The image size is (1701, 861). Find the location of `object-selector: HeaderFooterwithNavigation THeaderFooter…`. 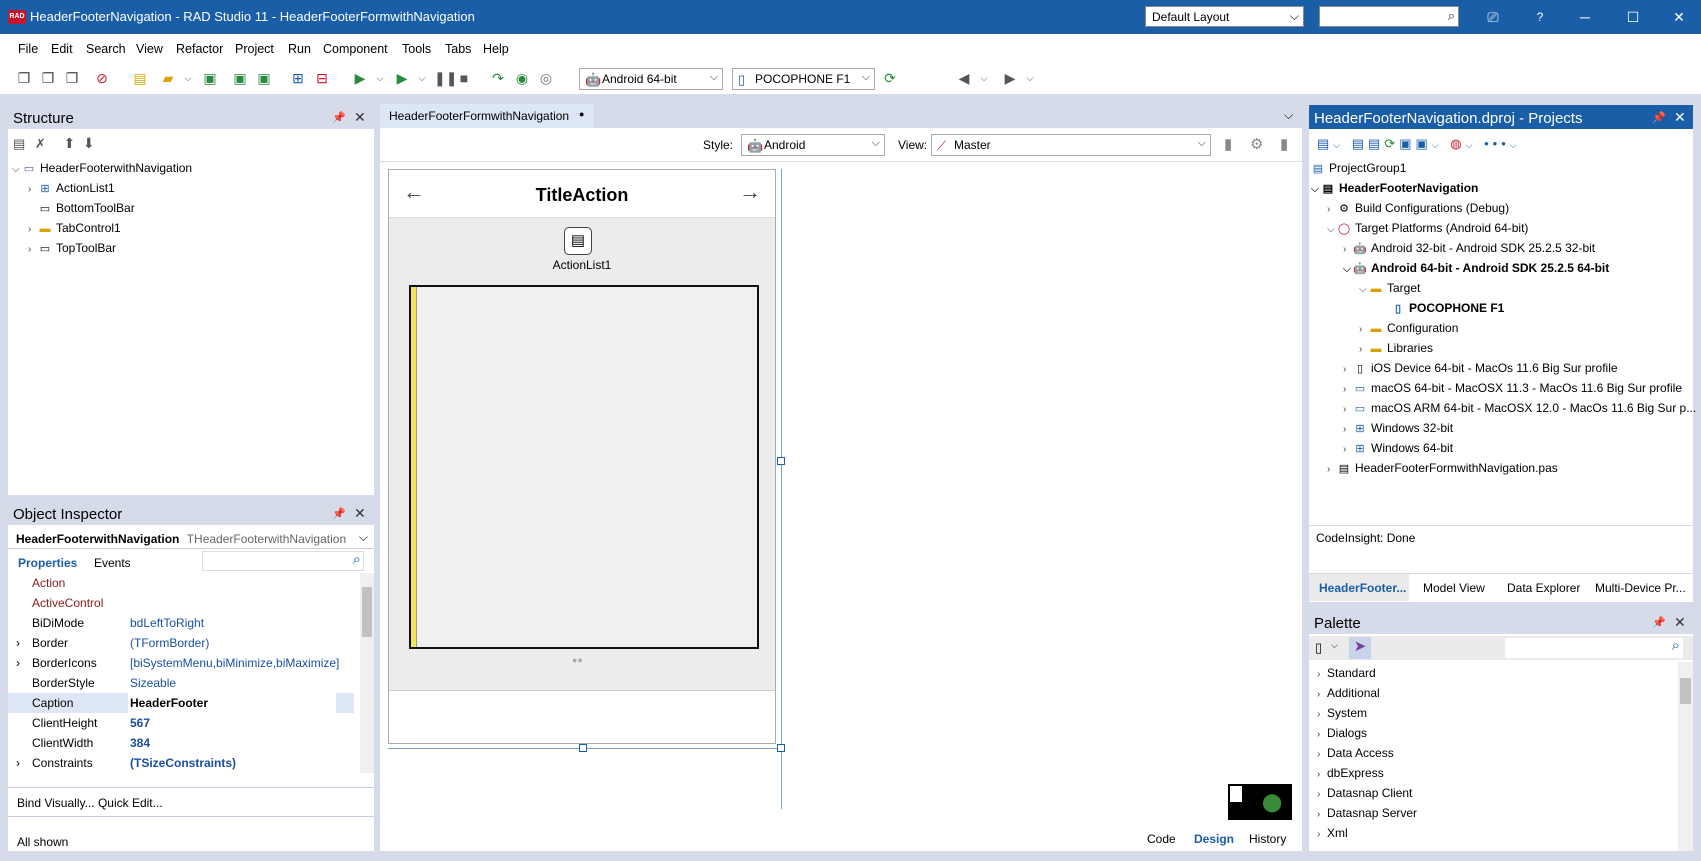

object-selector: HeaderFooterwithNavigation THeaderFooter… is located at coordinates (191, 538).